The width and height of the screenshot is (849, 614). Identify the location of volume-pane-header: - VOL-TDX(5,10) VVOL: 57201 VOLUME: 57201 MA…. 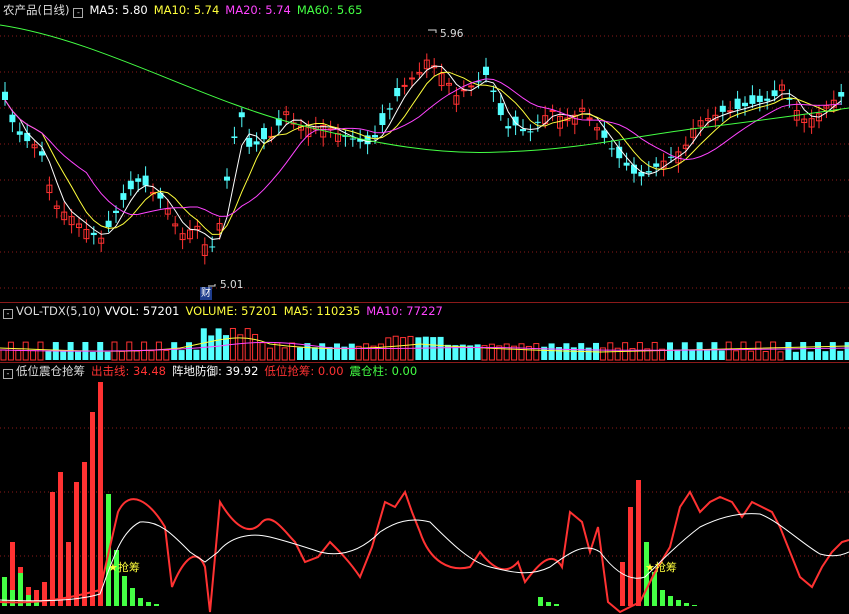
(226, 311).